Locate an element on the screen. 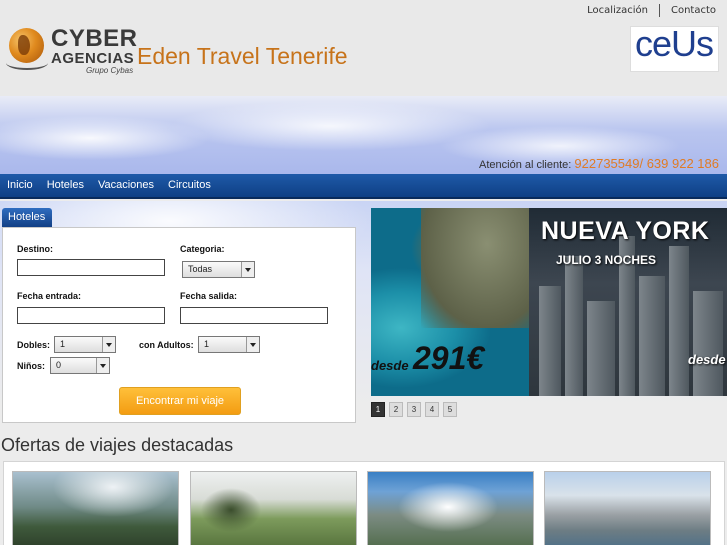 The height and width of the screenshot is (545, 727). offers-heading: Ofertas de viajes destacadas is located at coordinates (117, 445).